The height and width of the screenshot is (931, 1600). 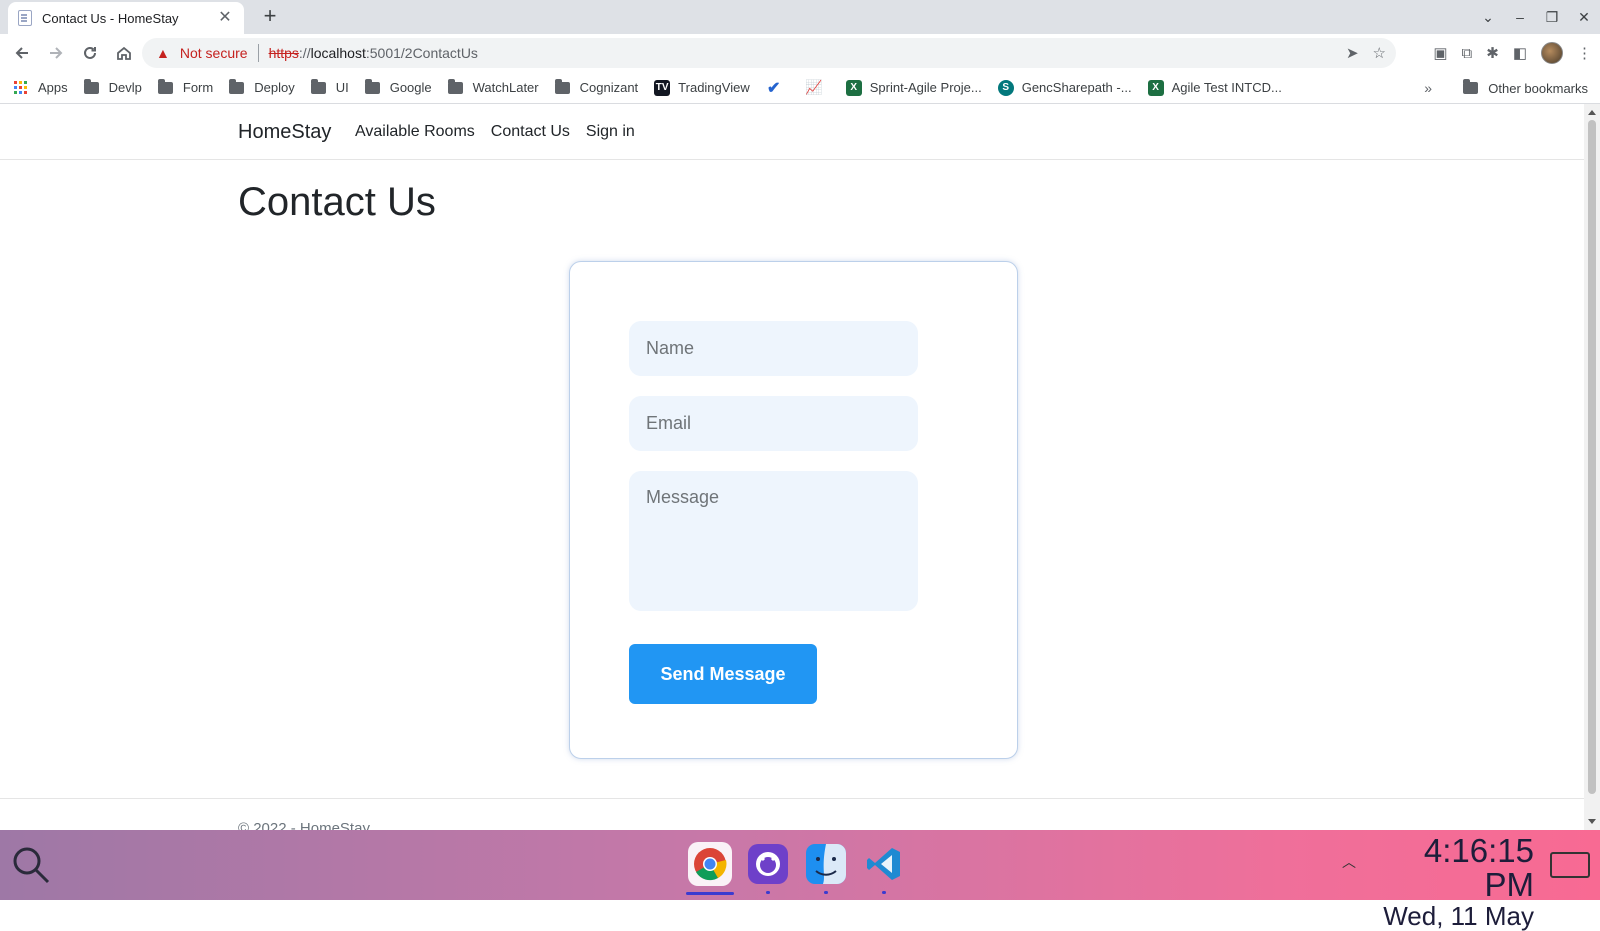 I want to click on bookmark-tradingview: TV TradingView, so click(x=702, y=87).